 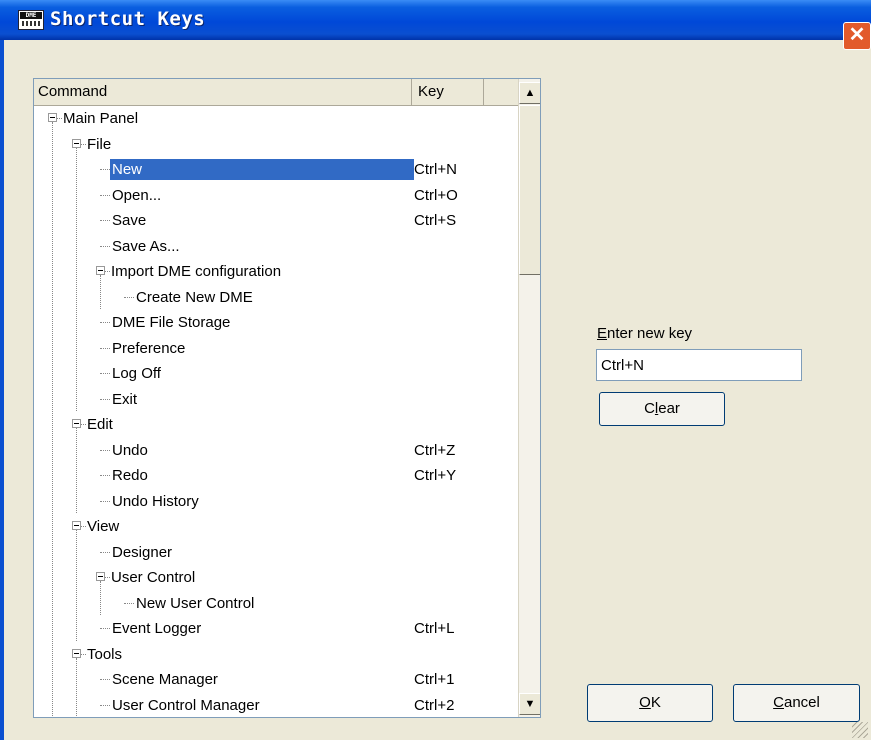 I want to click on clear-button: Clear, so click(x=662, y=409).